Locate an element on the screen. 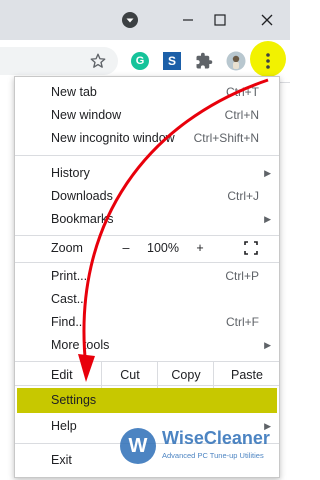 This screenshot has height=480, width=320. watermark-name: WiseCleaner is located at coordinates (216, 438).